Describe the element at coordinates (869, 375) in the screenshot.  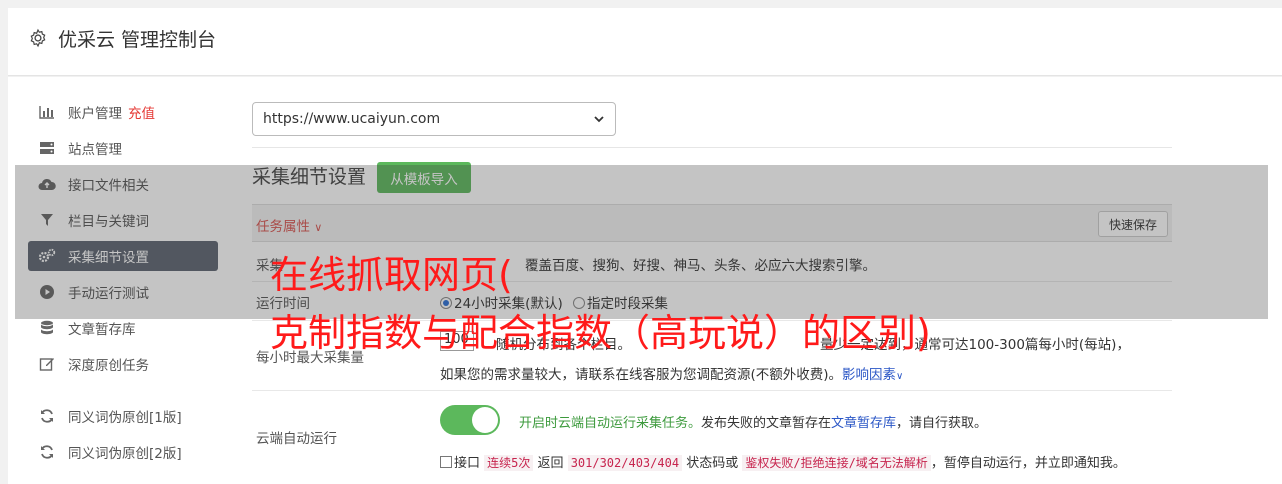
I see `influence-factors-link: 影响因素` at that location.